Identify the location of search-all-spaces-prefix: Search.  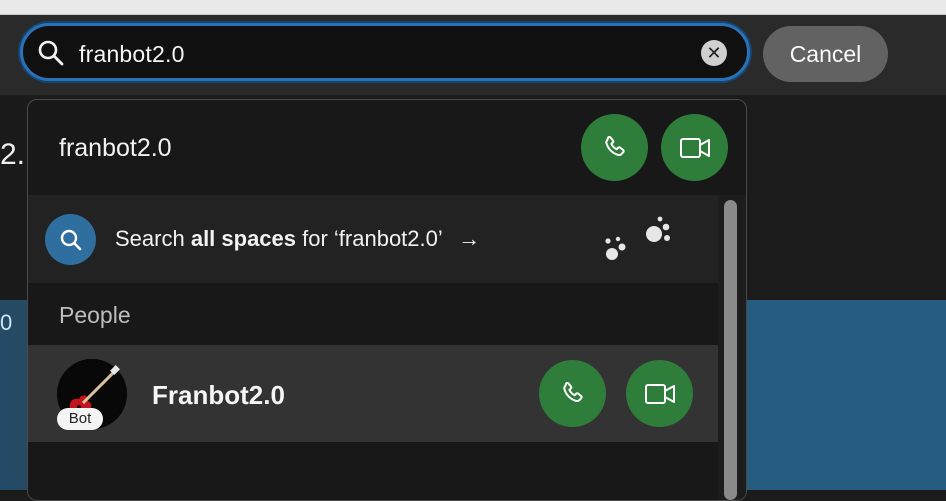
(153, 238).